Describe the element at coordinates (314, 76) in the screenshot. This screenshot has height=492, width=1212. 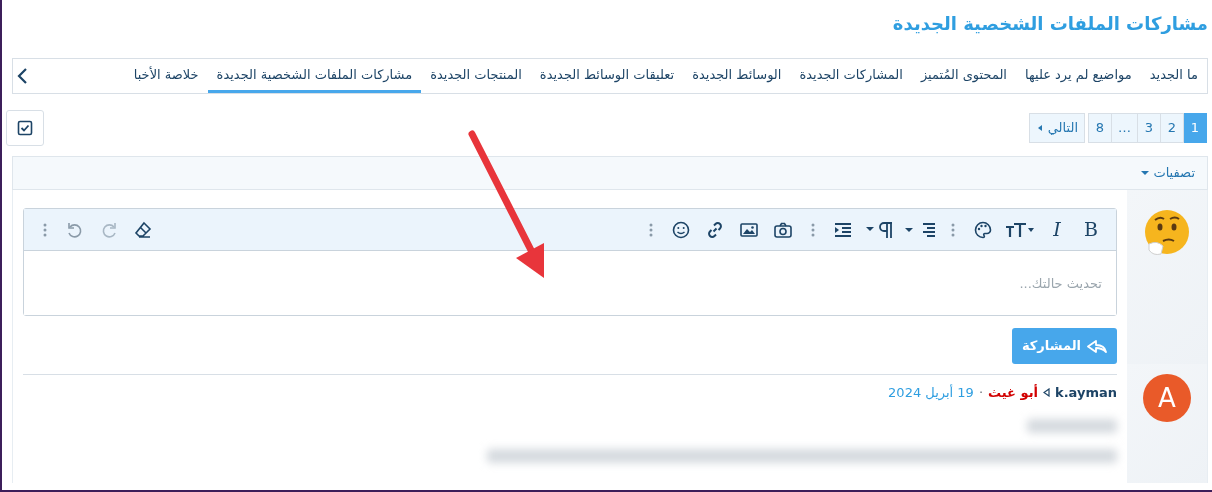
I see `nav-tab: مشاركات الملفات الشخصية الجديدة` at that location.